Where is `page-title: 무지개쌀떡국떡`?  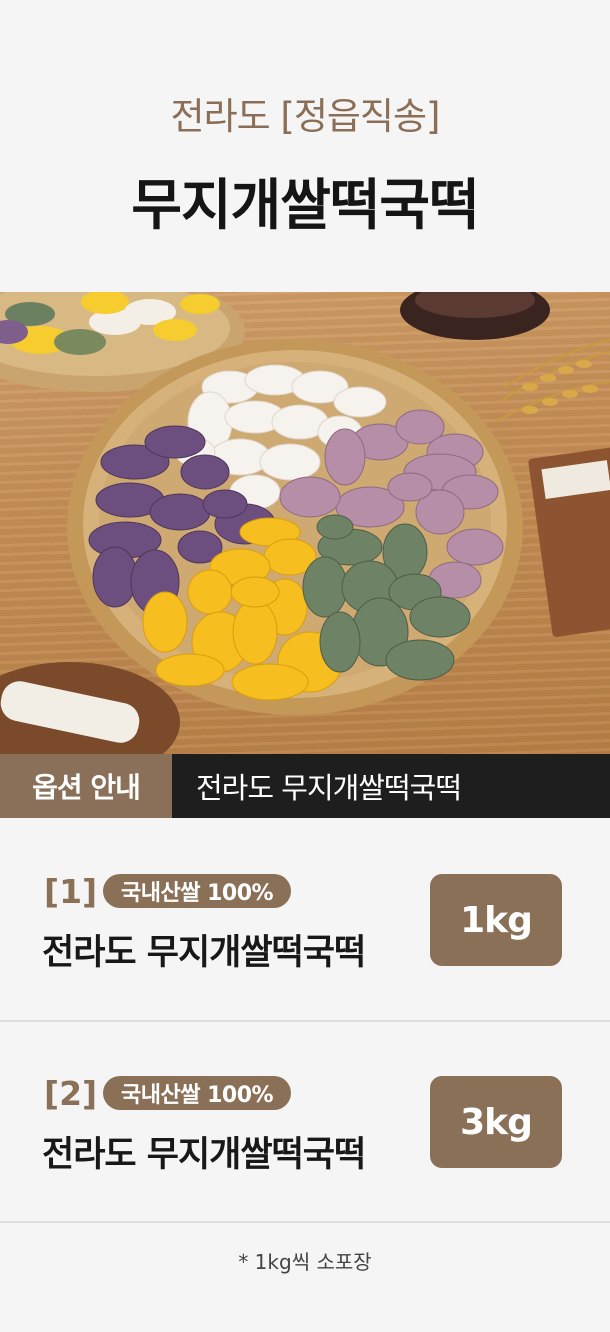
page-title: 무지개쌀떡국떡 is located at coordinates (305, 205).